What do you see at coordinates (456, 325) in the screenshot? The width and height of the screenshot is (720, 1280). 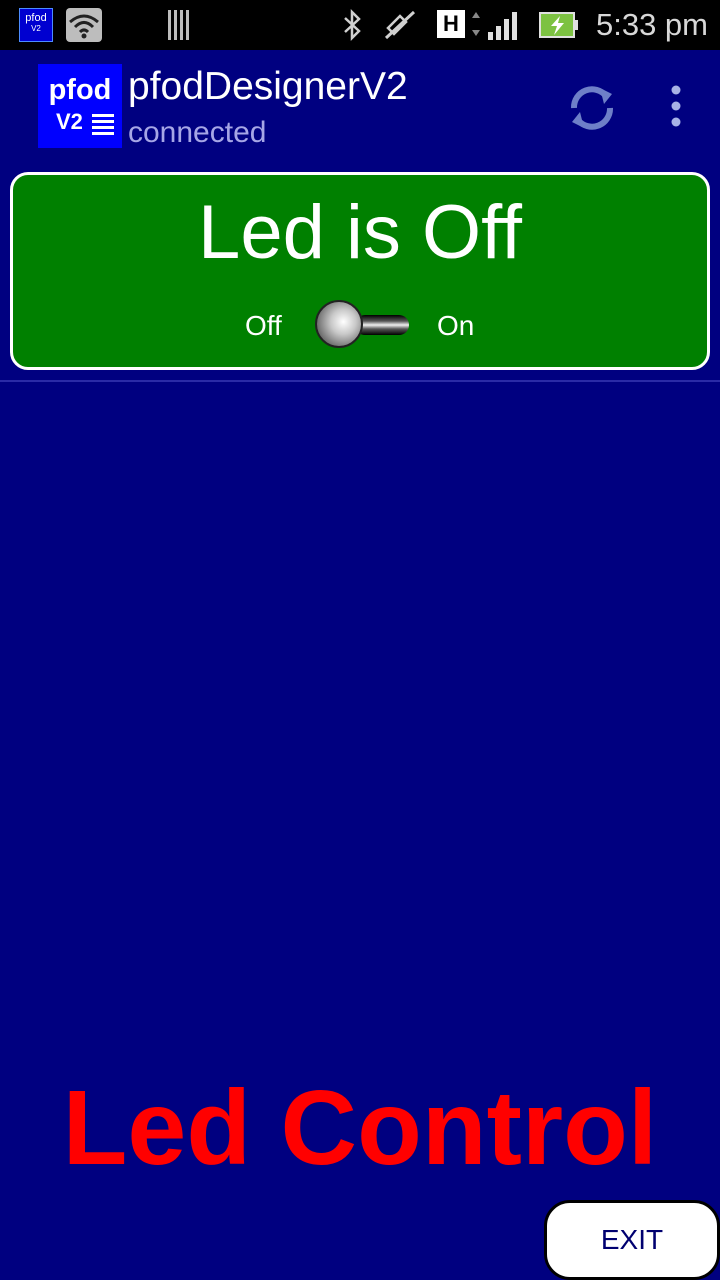 I see `toggle-on-label: On` at bounding box center [456, 325].